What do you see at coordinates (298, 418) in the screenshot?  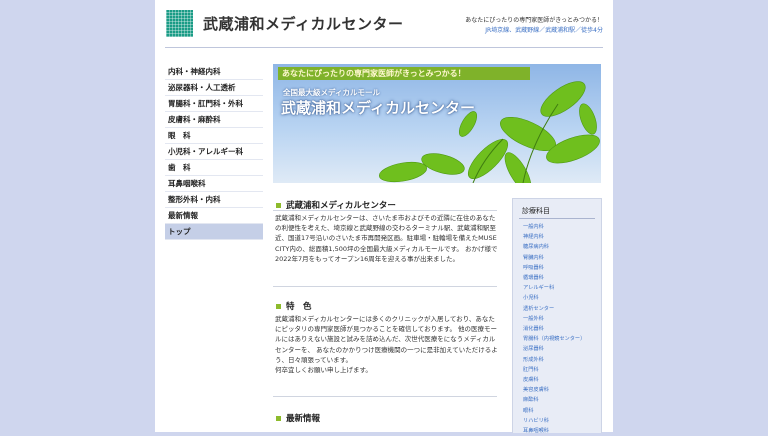 I see `news-heading: 最新情報` at bounding box center [298, 418].